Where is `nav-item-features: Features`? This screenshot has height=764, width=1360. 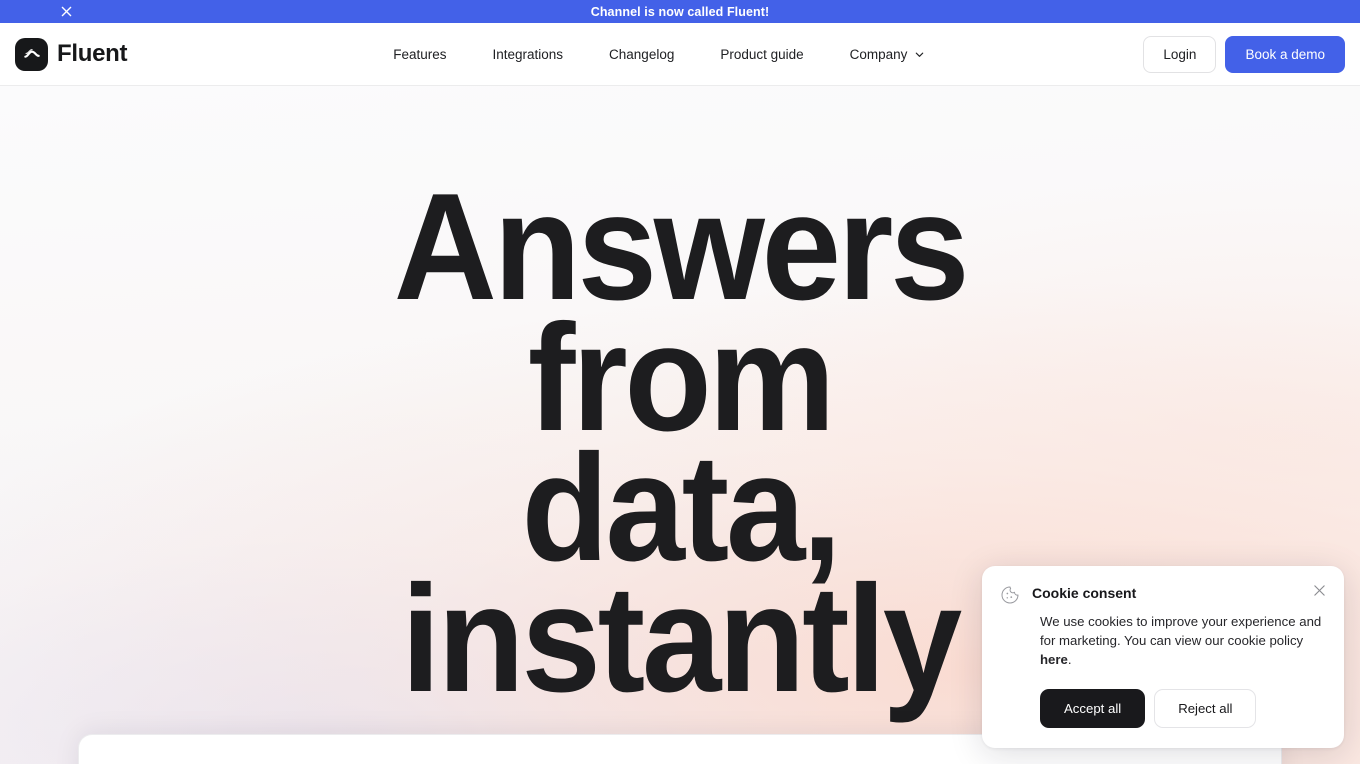 nav-item-features: Features is located at coordinates (419, 54).